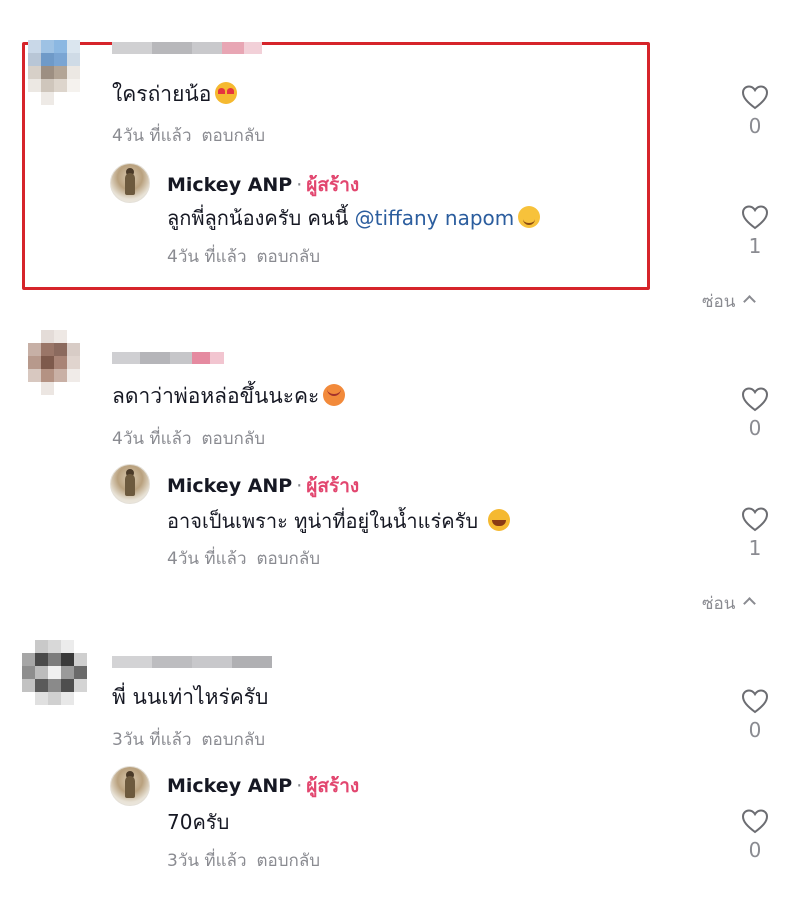 The height and width of the screenshot is (903, 800). Describe the element at coordinates (198, 822) in the screenshot. I see `reply-text: 70ครับ` at that location.